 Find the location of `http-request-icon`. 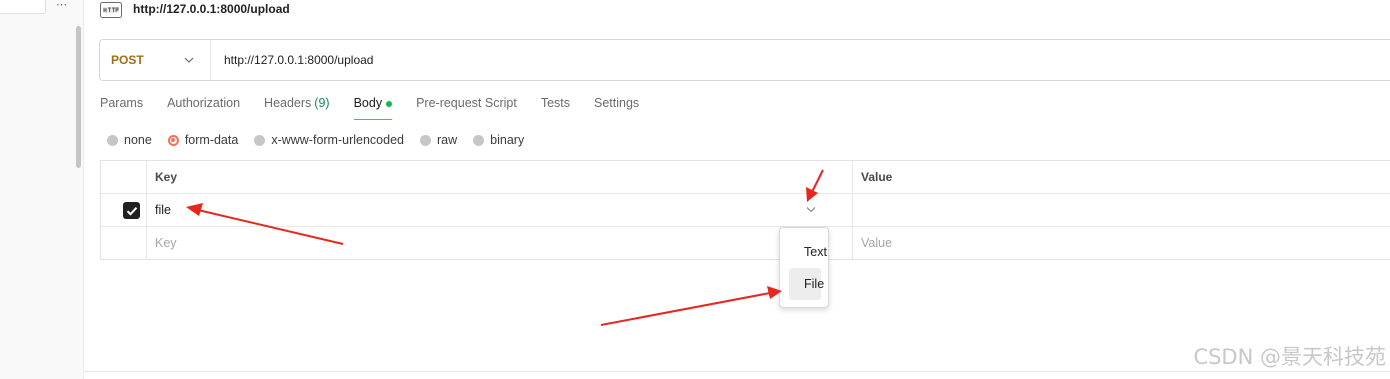

http-request-icon is located at coordinates (112, 9).